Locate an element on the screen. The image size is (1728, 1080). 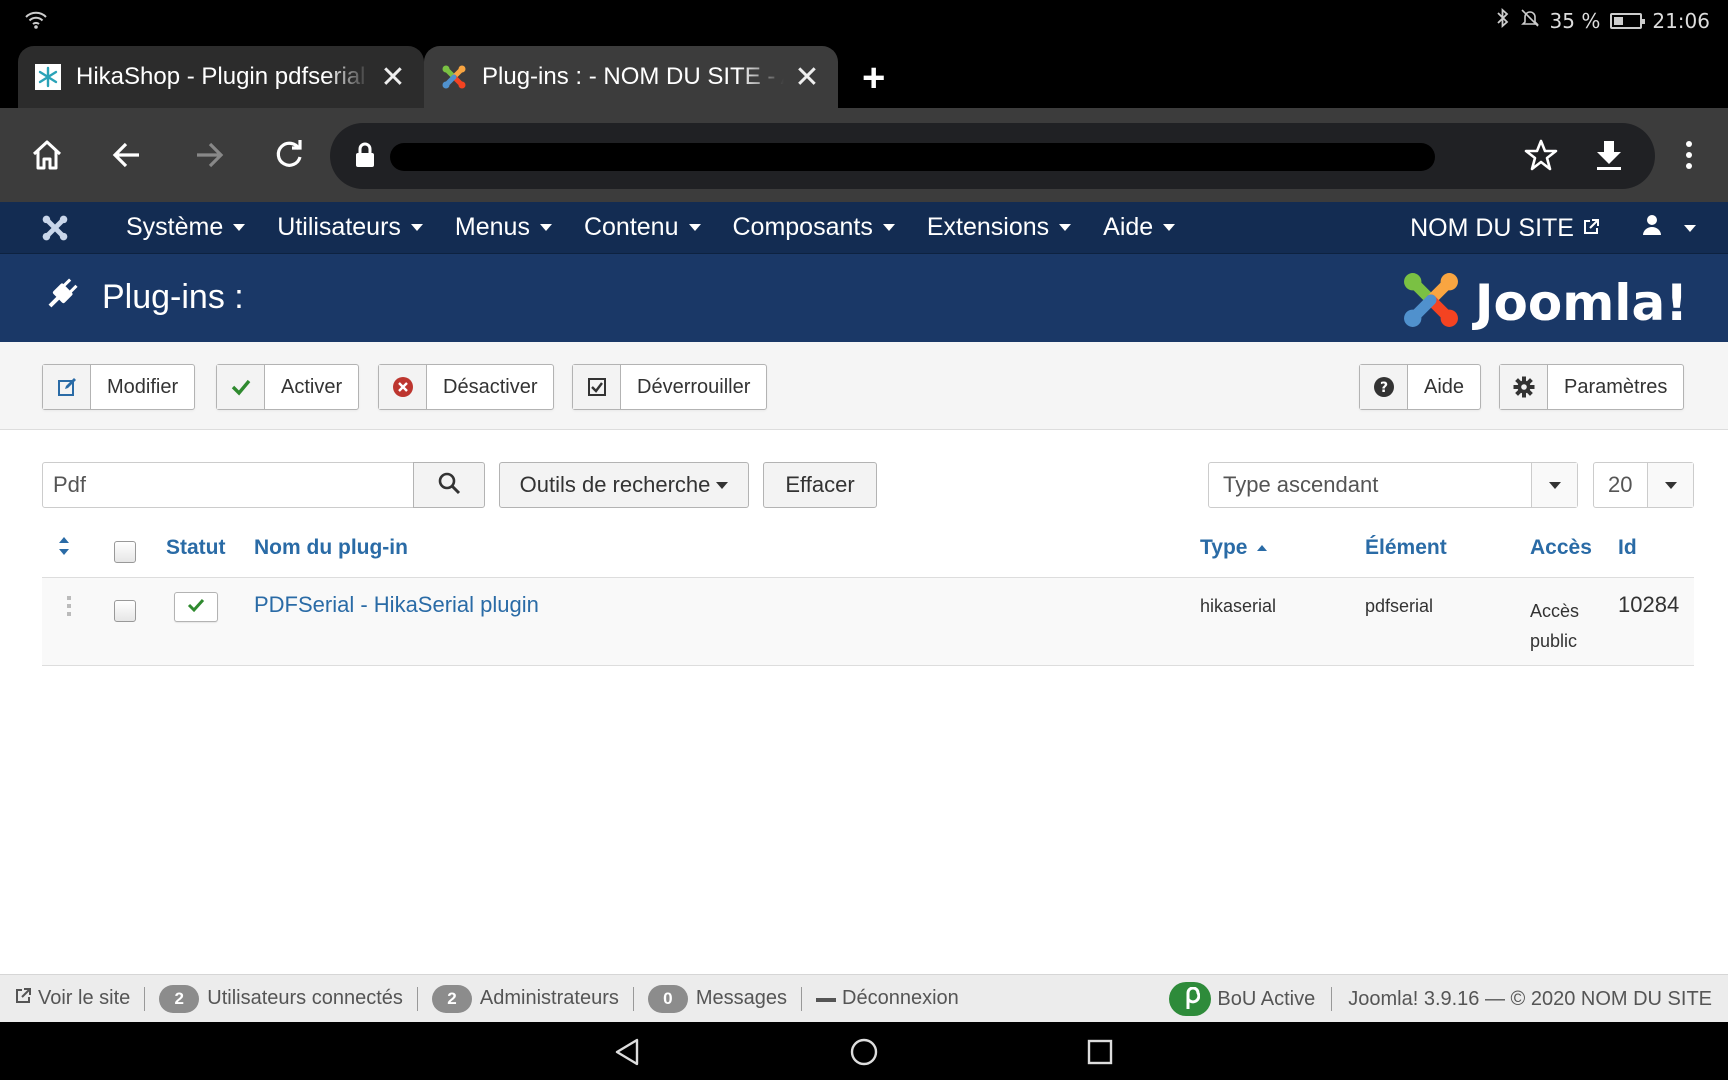
sort-order-icon is located at coordinates (64, 549).